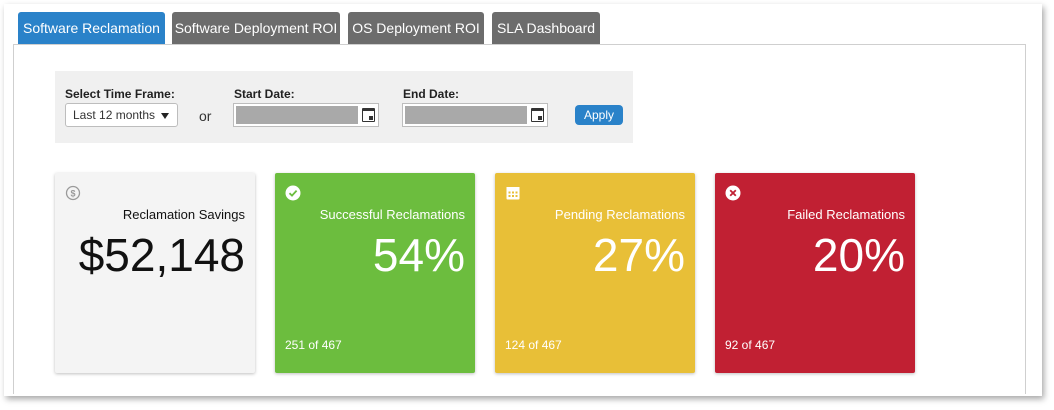 The width and height of the screenshot is (1054, 410). Describe the element at coordinates (431, 94) in the screenshot. I see `end-date-label: End Date:` at that location.